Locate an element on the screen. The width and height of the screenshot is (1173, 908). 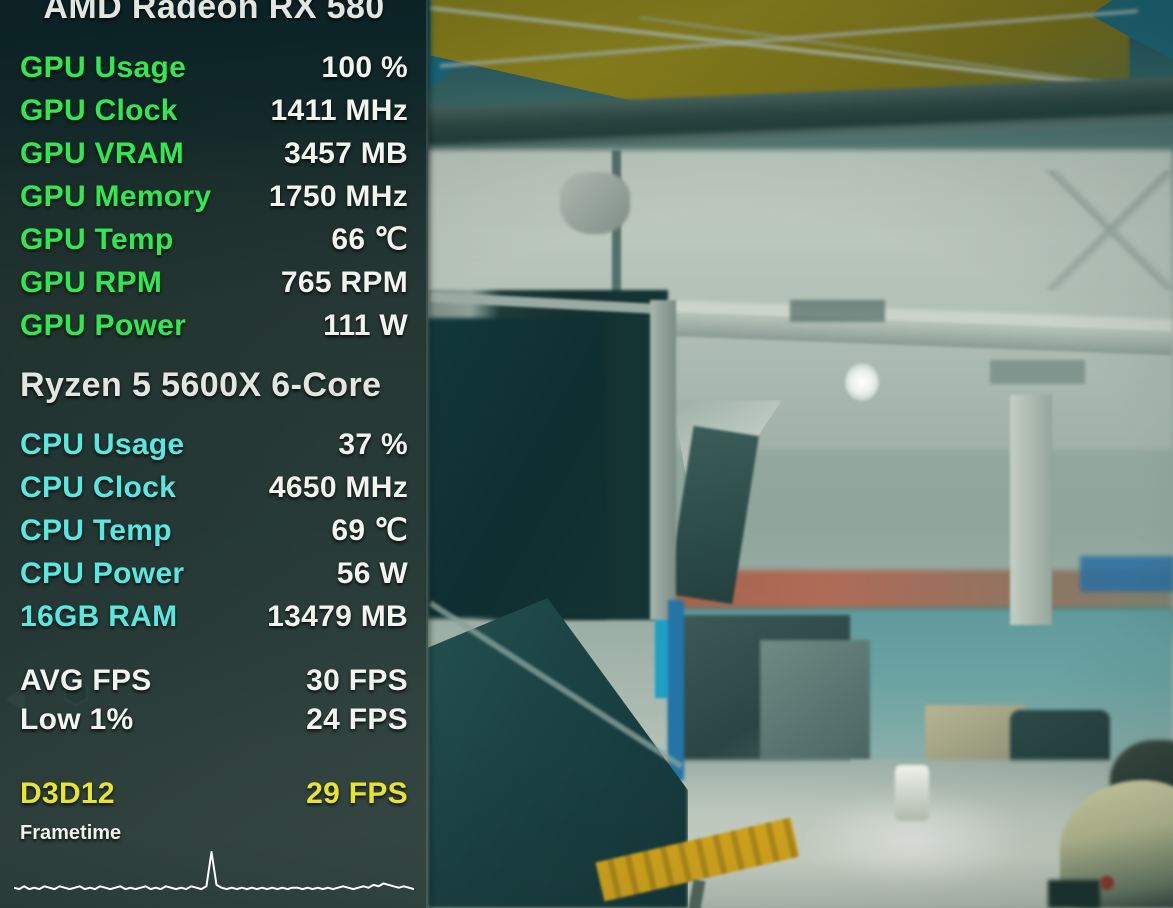
stat-row-gpu-memory: GPU Memory 1750 MHz is located at coordinates (214, 196).